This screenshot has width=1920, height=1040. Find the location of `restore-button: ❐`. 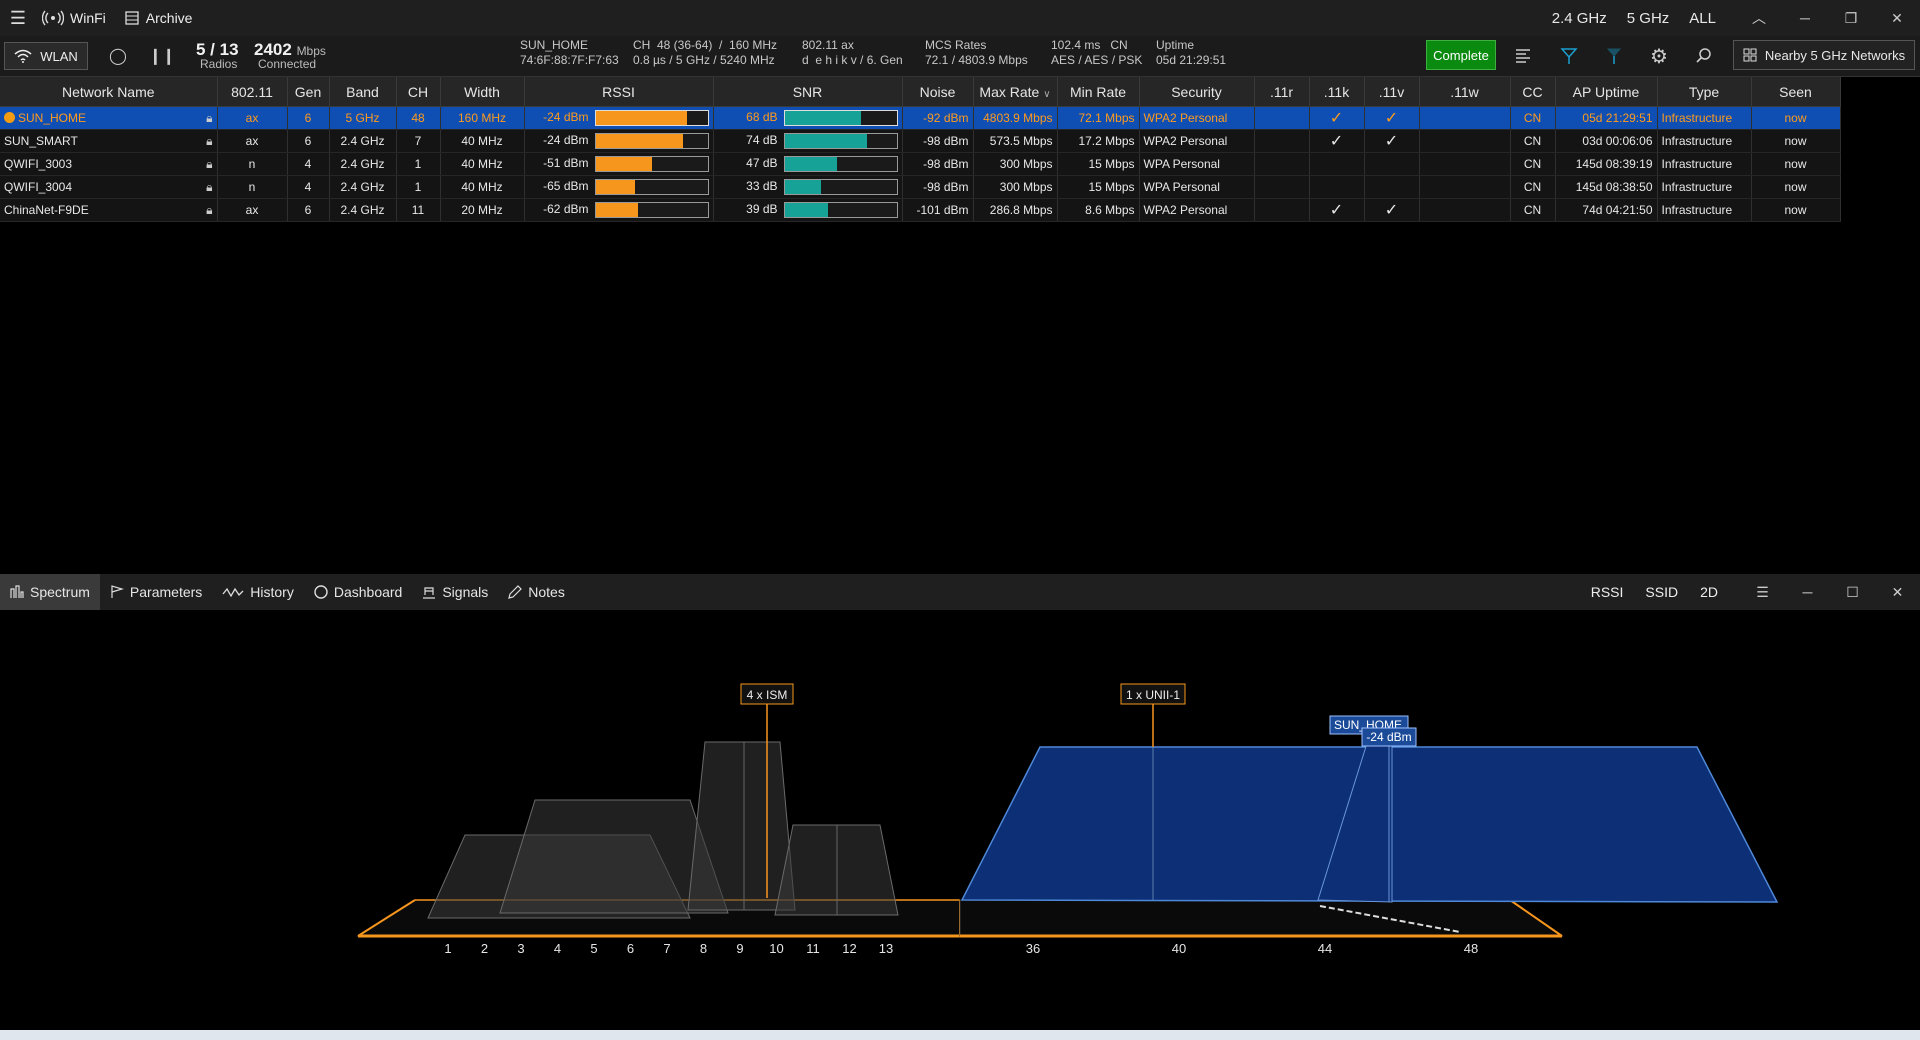

restore-button: ❐ is located at coordinates (1851, 18).